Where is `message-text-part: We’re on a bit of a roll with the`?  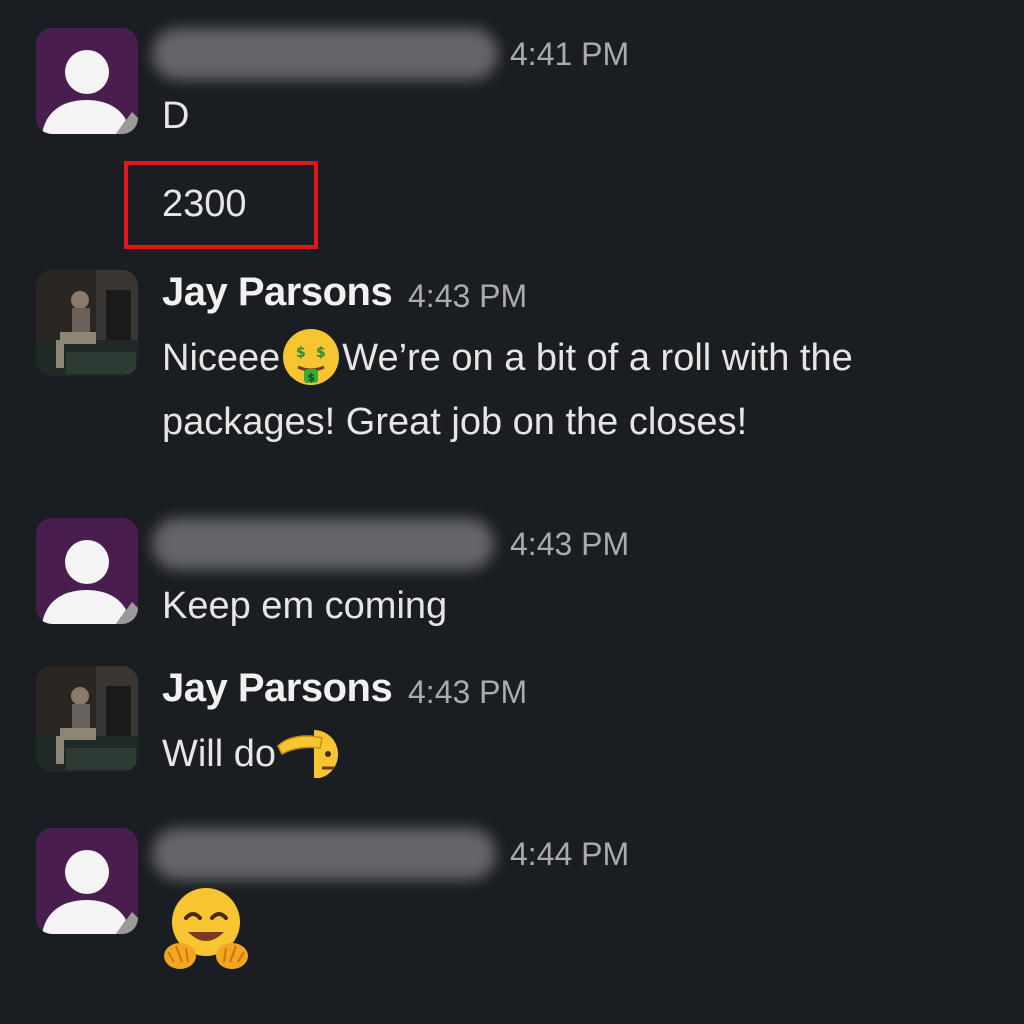
message-text-part: We’re on a bit of a roll with the is located at coordinates (597, 358).